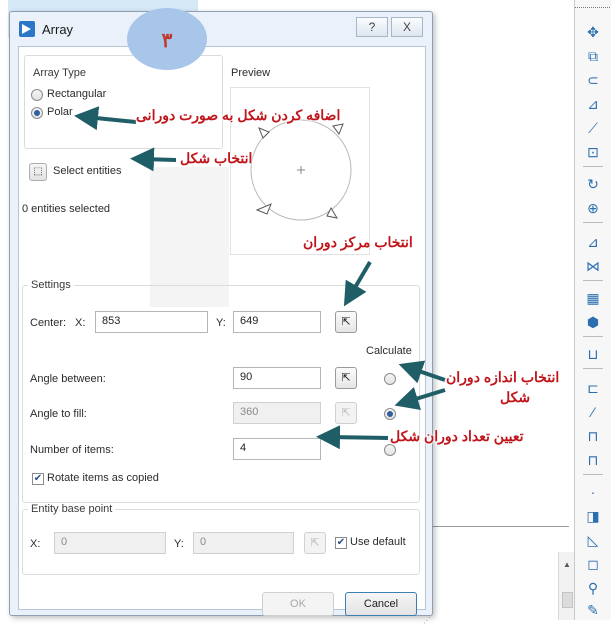 This screenshot has height=625, width=611. What do you see at coordinates (593, 152) in the screenshot?
I see `fillet-icon: ⊡` at bounding box center [593, 152].